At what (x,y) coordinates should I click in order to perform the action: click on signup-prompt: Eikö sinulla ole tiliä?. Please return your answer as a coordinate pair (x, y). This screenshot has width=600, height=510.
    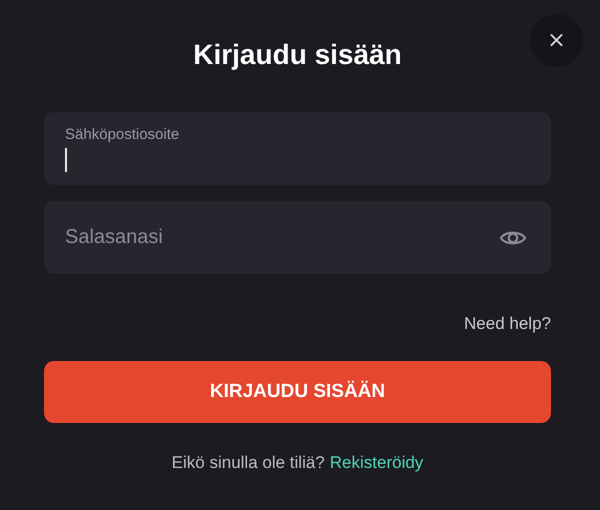
    Looking at the image, I should click on (248, 463).